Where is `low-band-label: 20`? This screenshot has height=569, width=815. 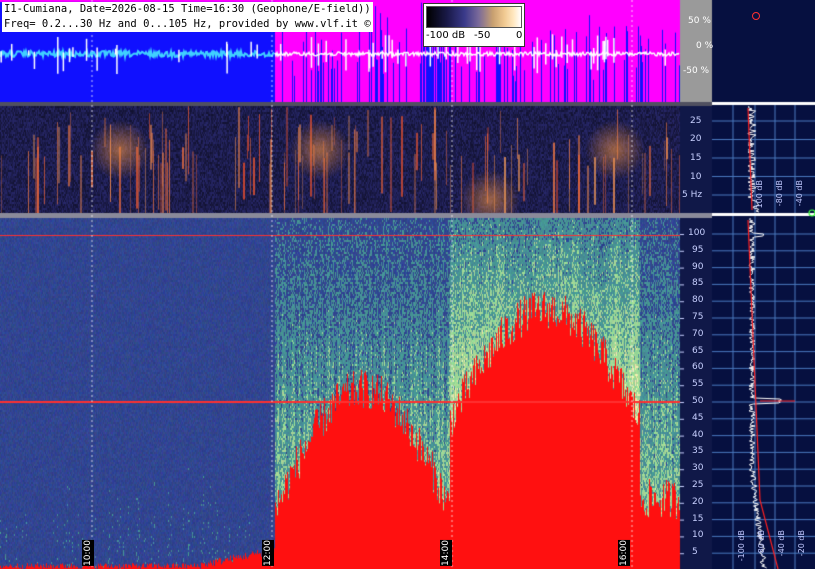
low-band-label: 20 is located at coordinates (696, 139).